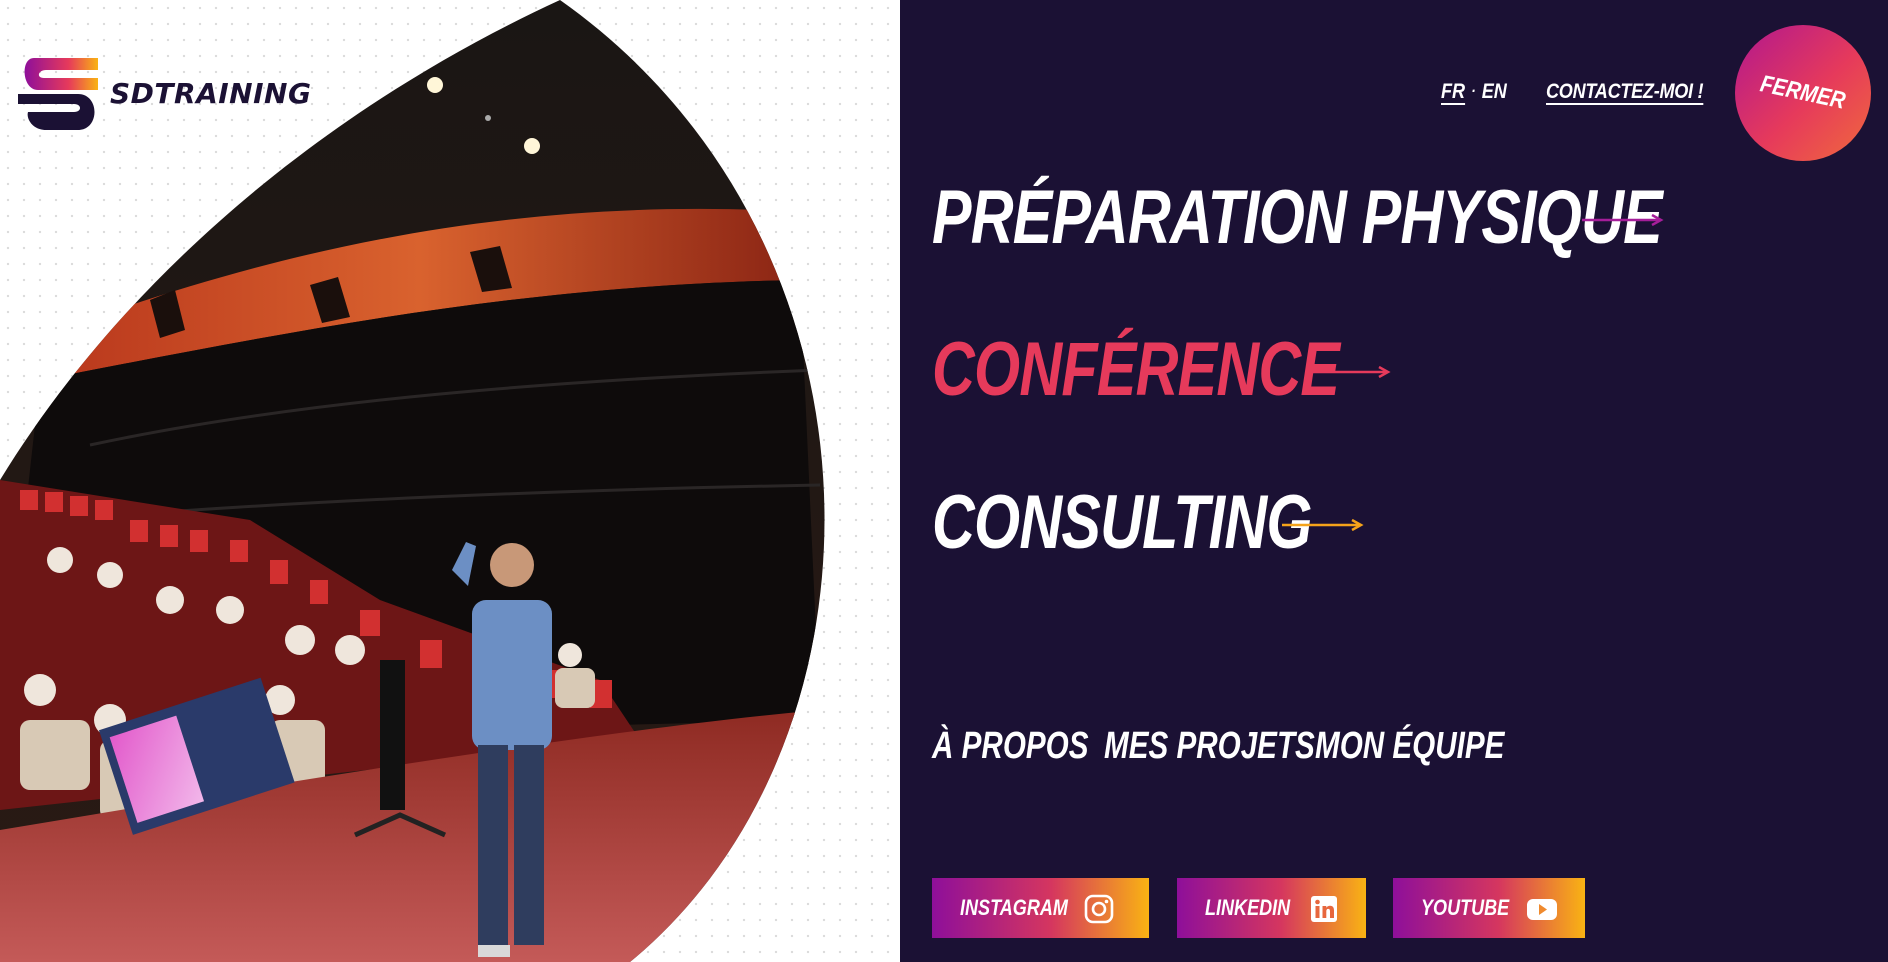 This screenshot has width=1888, height=962. I want to click on brand-name: SDTRAINING, so click(211, 93).